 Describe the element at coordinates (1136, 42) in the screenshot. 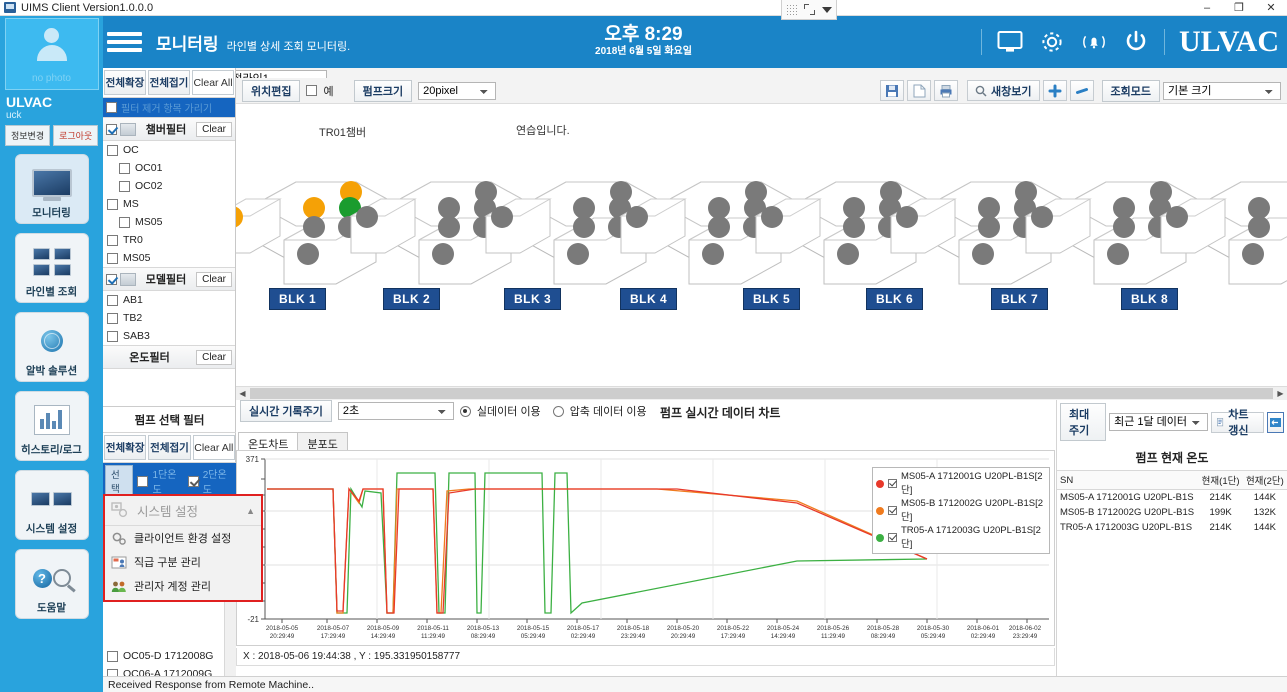

I see `power-icon` at that location.